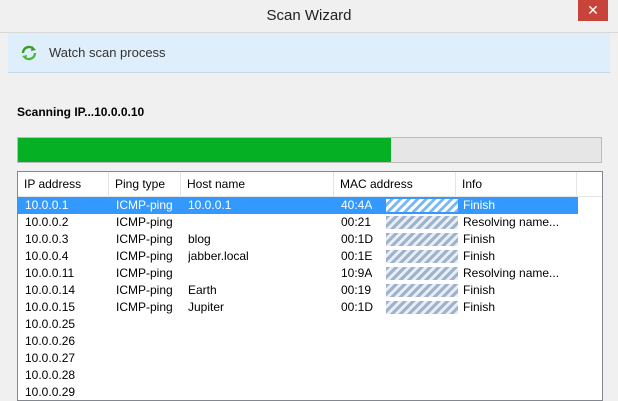  Describe the element at coordinates (516, 184) in the screenshot. I see `column-header-info: Info` at that location.